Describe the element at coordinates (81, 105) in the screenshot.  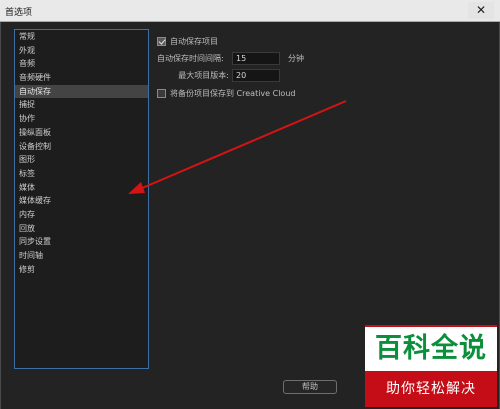
I see `sidebar-item-capture: 捕捉` at that location.